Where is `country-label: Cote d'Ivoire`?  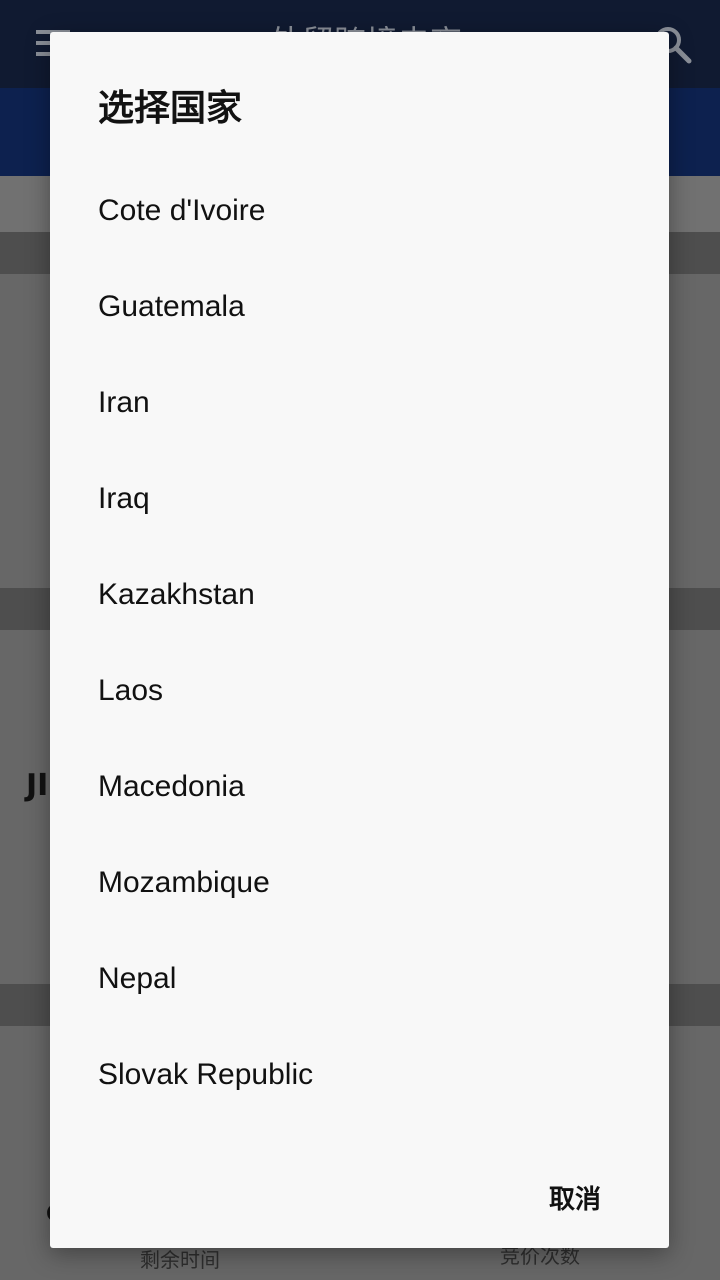
country-label: Cote d'Ivoire is located at coordinates (182, 210).